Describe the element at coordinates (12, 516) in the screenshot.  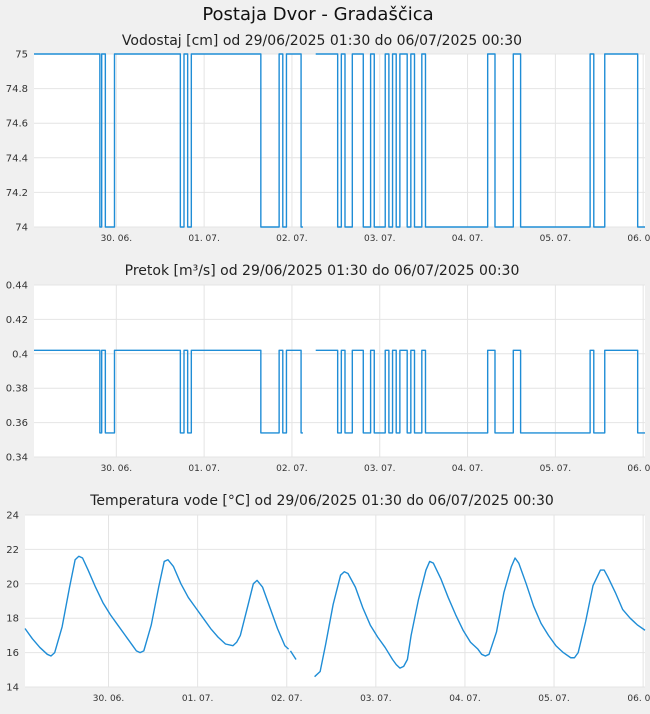
I see `y-tick-label: 24` at that location.